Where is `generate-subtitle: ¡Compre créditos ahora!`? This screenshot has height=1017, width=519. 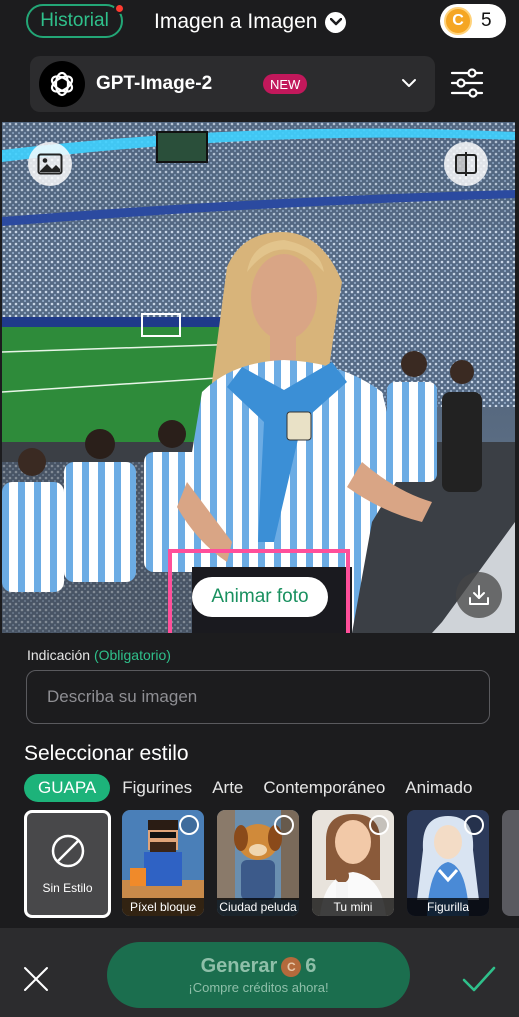 generate-subtitle: ¡Compre créditos ahora! is located at coordinates (258, 987).